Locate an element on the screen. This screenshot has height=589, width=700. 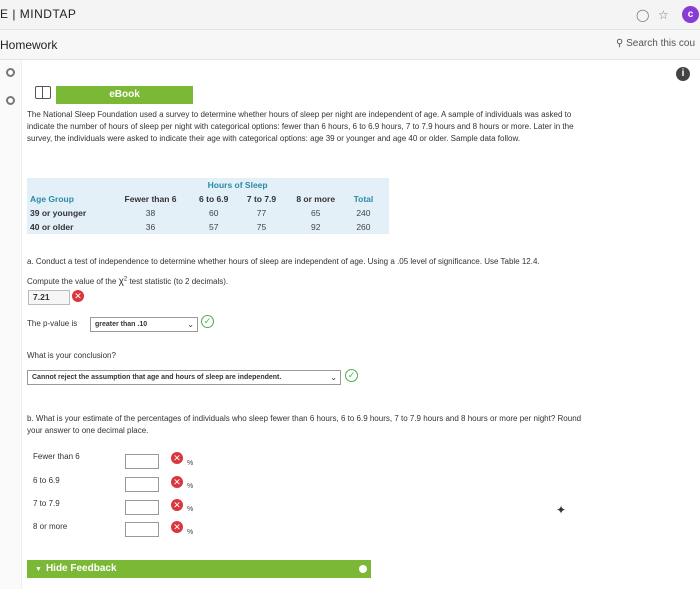
mouse-cursor-icon: ✦ is located at coordinates (561, 510).